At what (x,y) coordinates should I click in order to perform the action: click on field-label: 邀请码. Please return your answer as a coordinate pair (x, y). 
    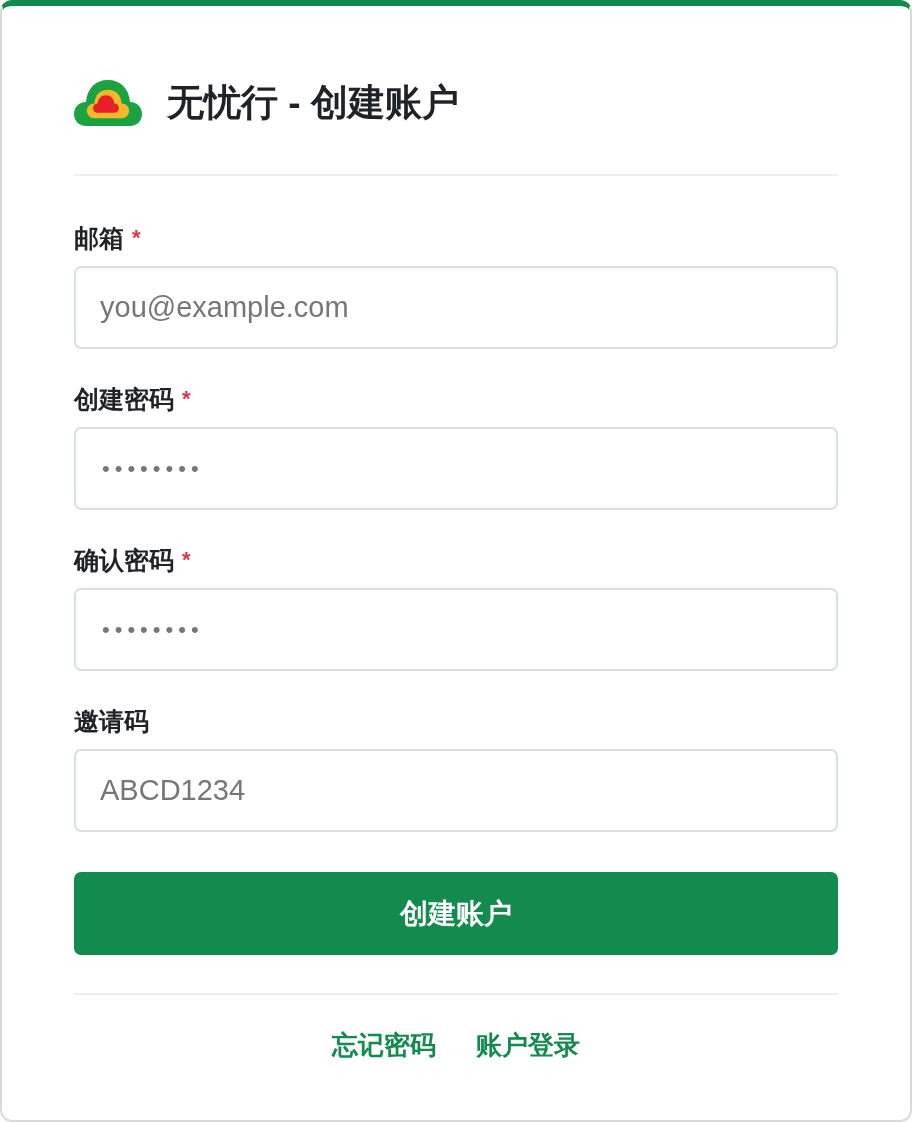
    Looking at the image, I should click on (111, 721).